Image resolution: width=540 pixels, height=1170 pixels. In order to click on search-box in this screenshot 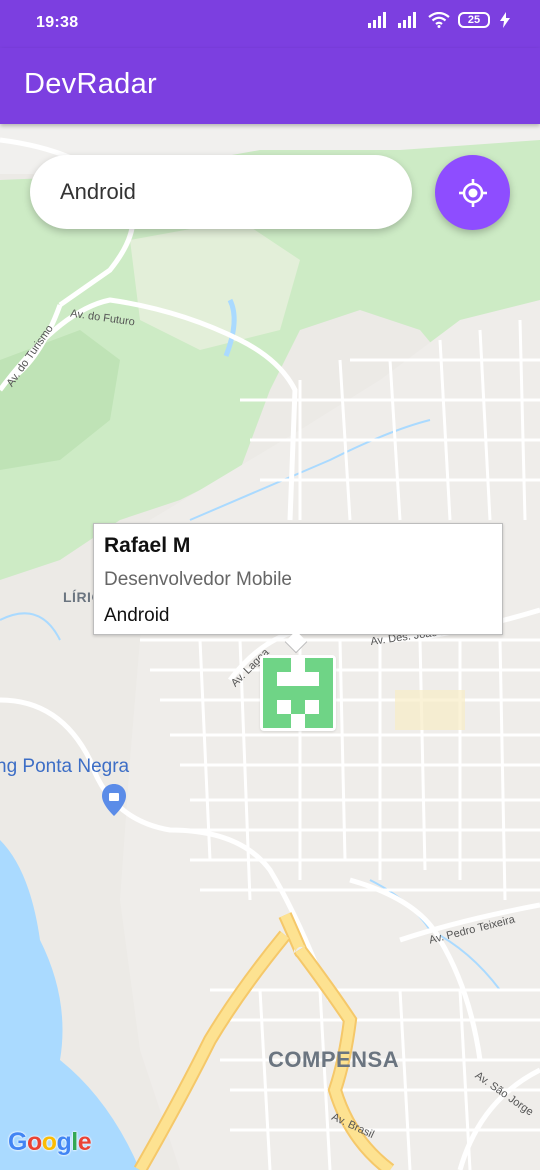, I will do `click(221, 192)`.